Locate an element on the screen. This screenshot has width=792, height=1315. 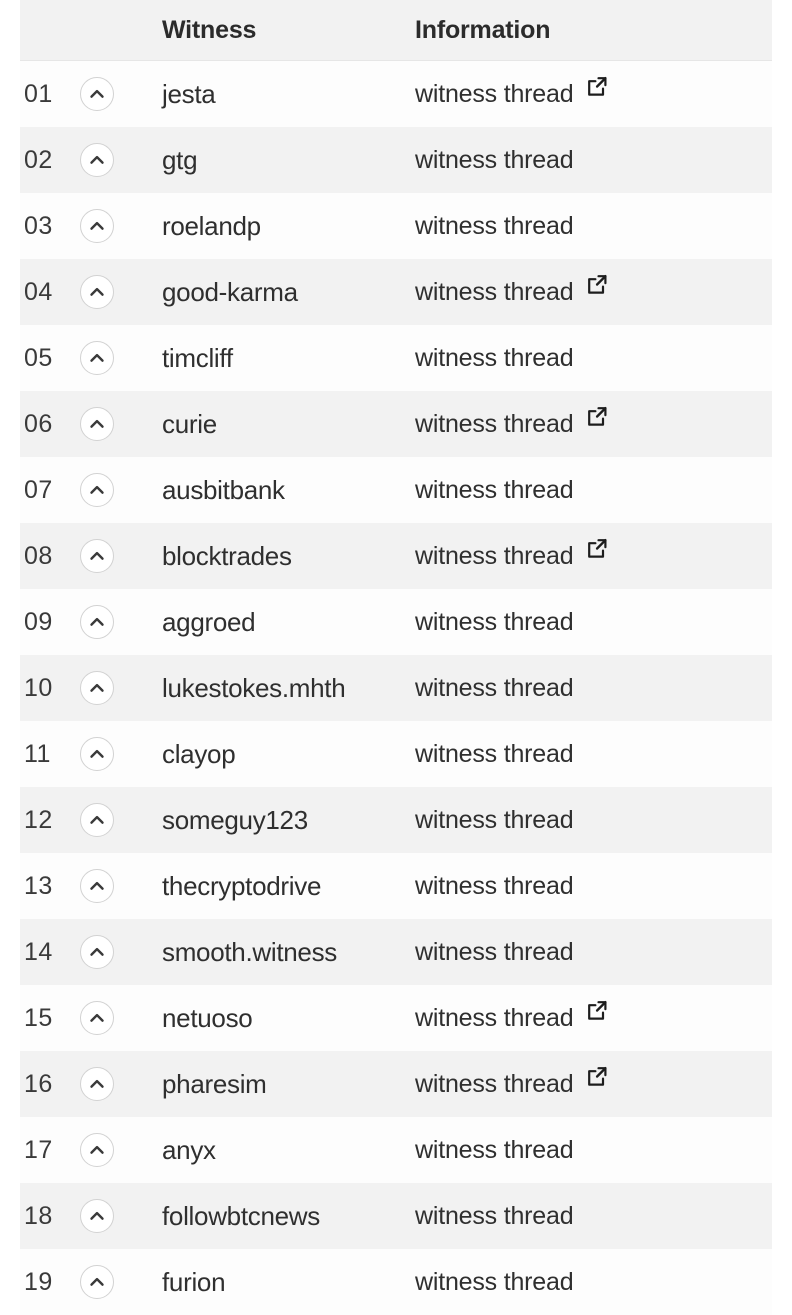
table-row: 18 followbtcnews witness thread is located at coordinates (396, 1216).